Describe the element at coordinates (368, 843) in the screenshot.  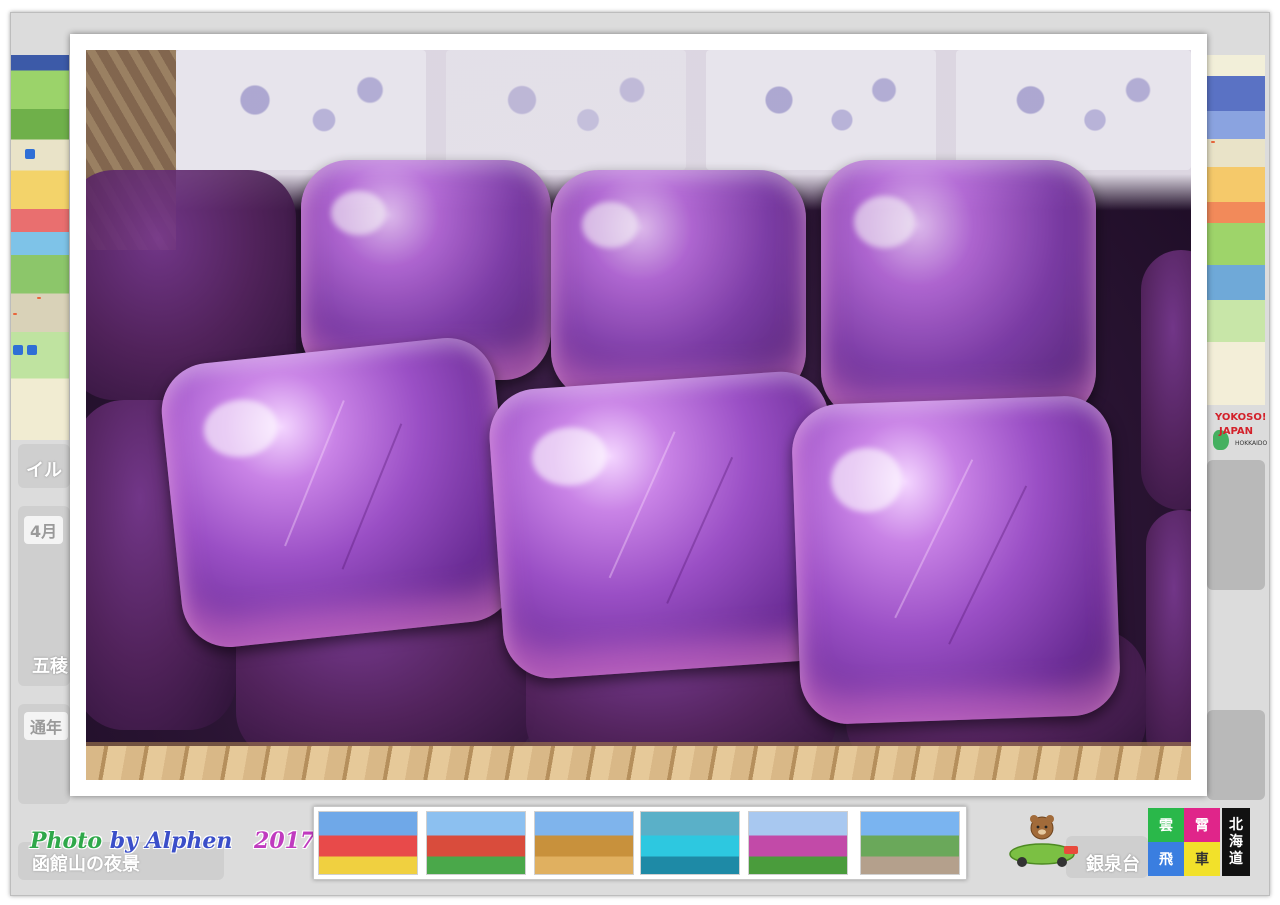
I see `thumbnail-person-in-flower-field` at that location.